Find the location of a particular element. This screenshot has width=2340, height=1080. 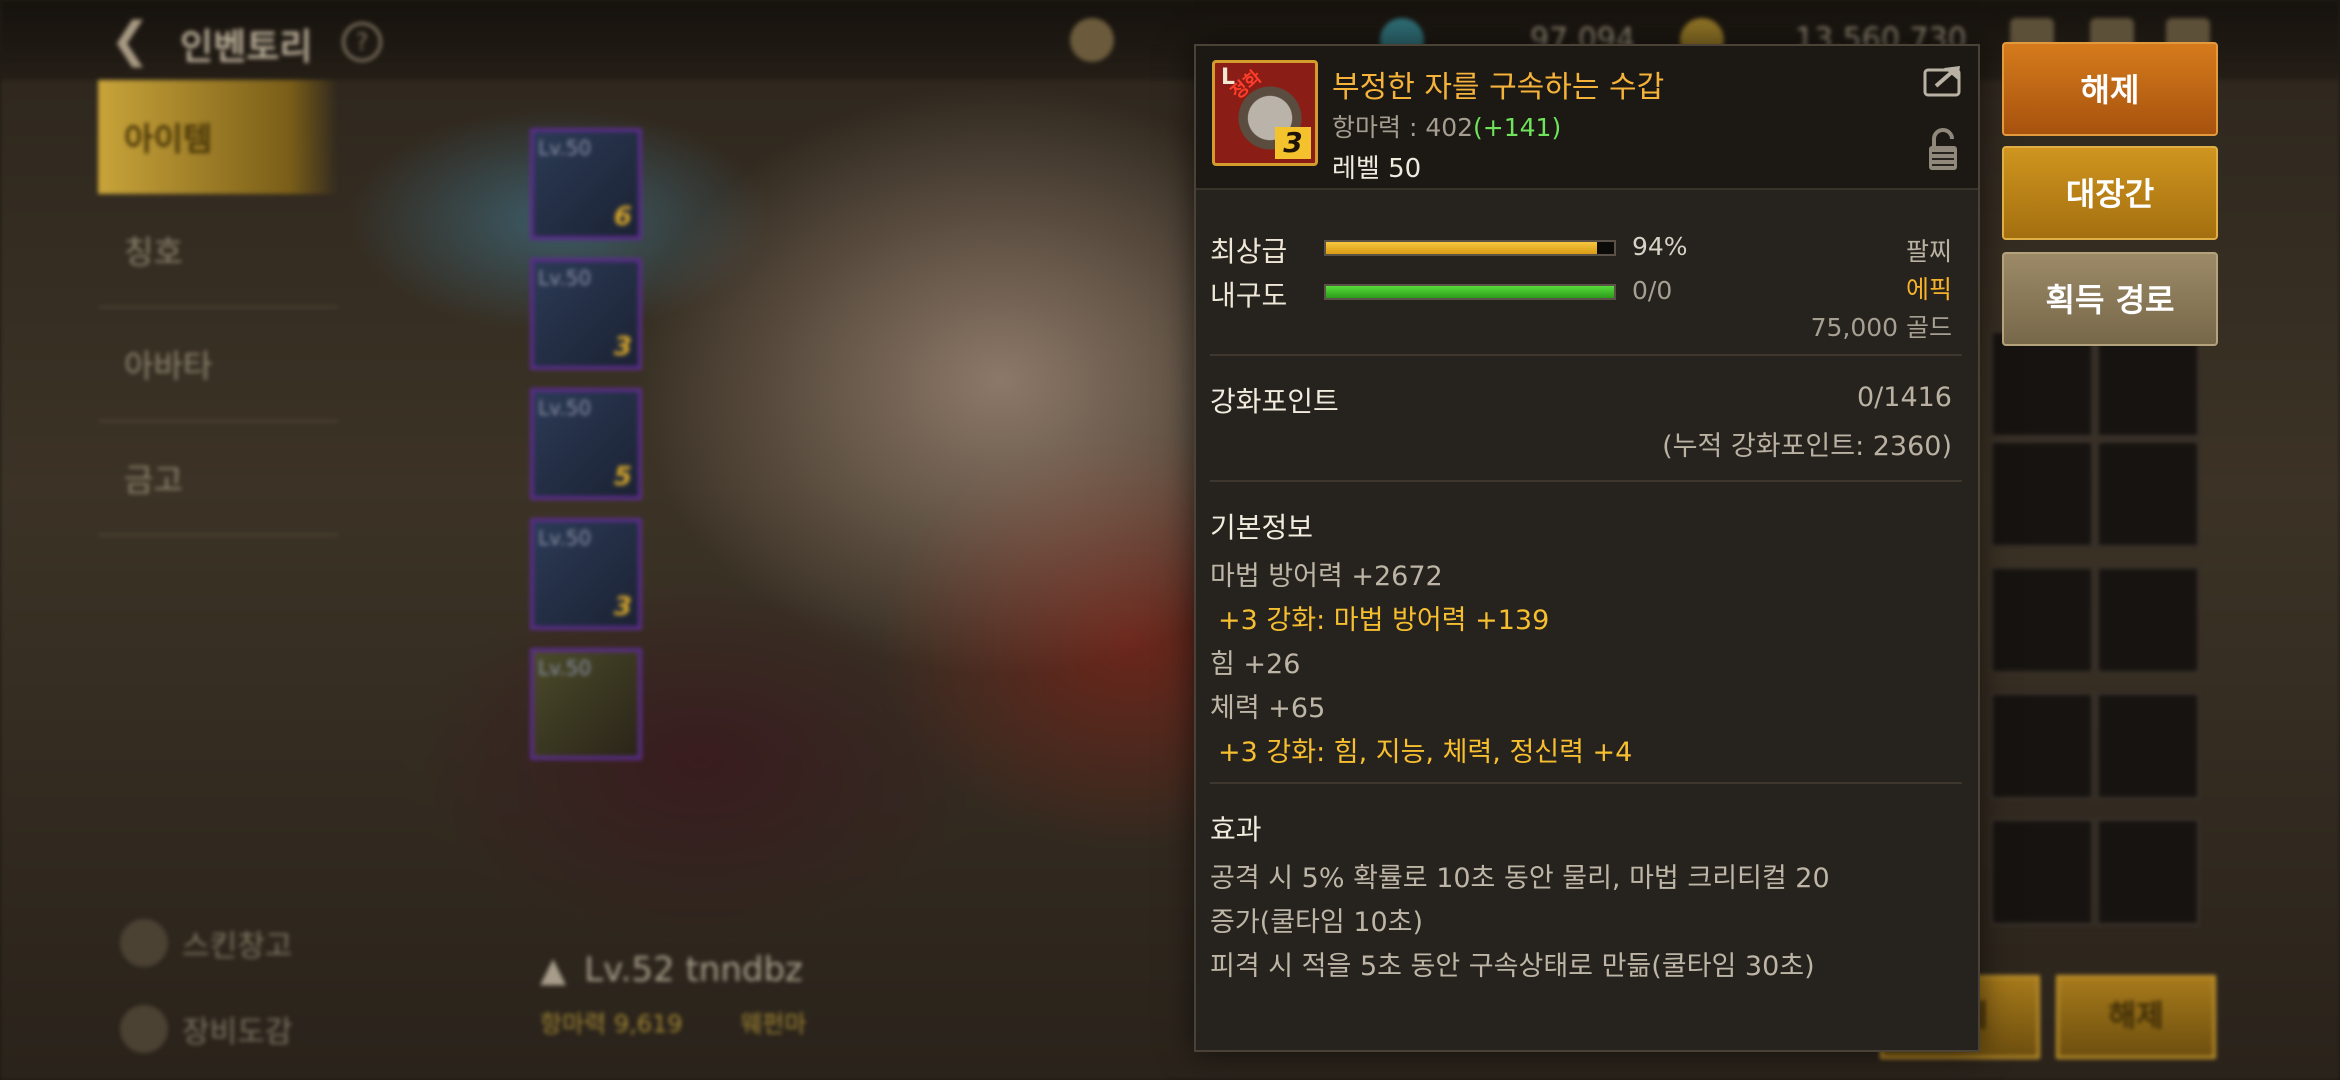

durability-value: 0/0 is located at coordinates (1652, 290).